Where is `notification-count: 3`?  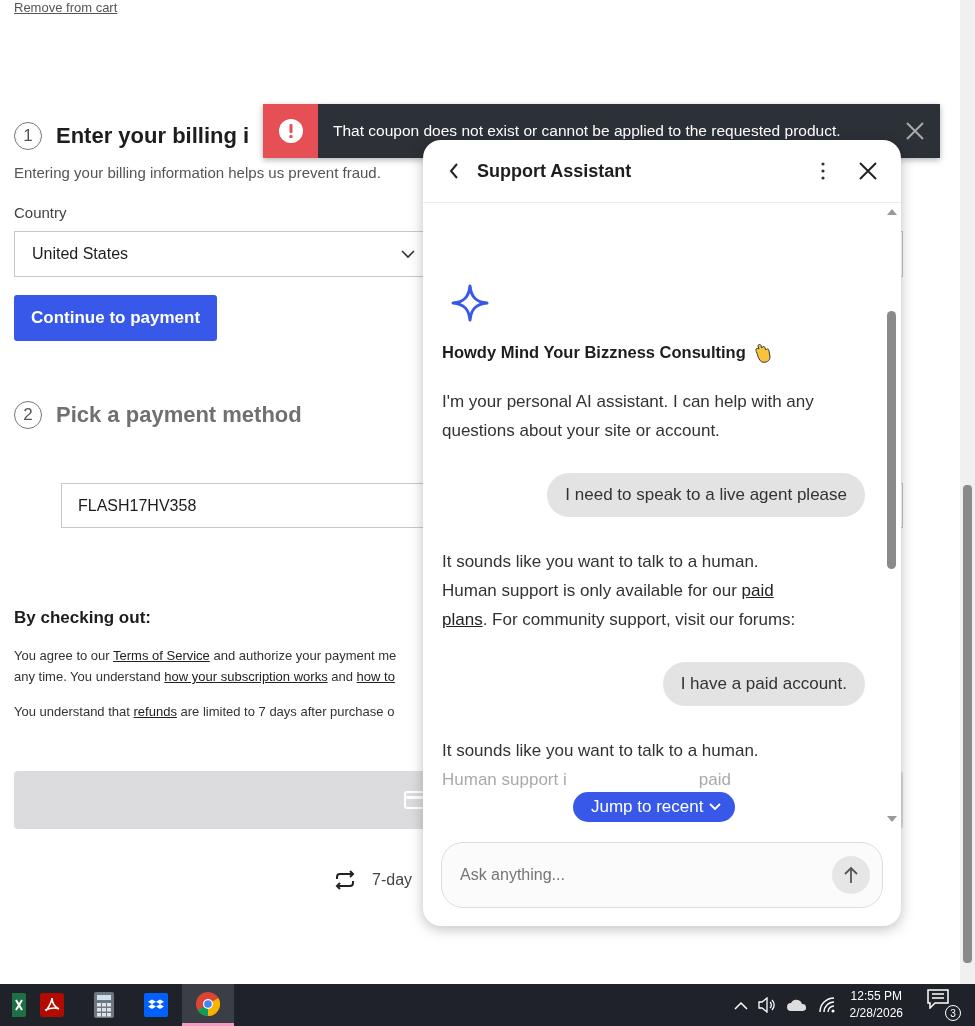
notification-count: 3 is located at coordinates (953, 1013).